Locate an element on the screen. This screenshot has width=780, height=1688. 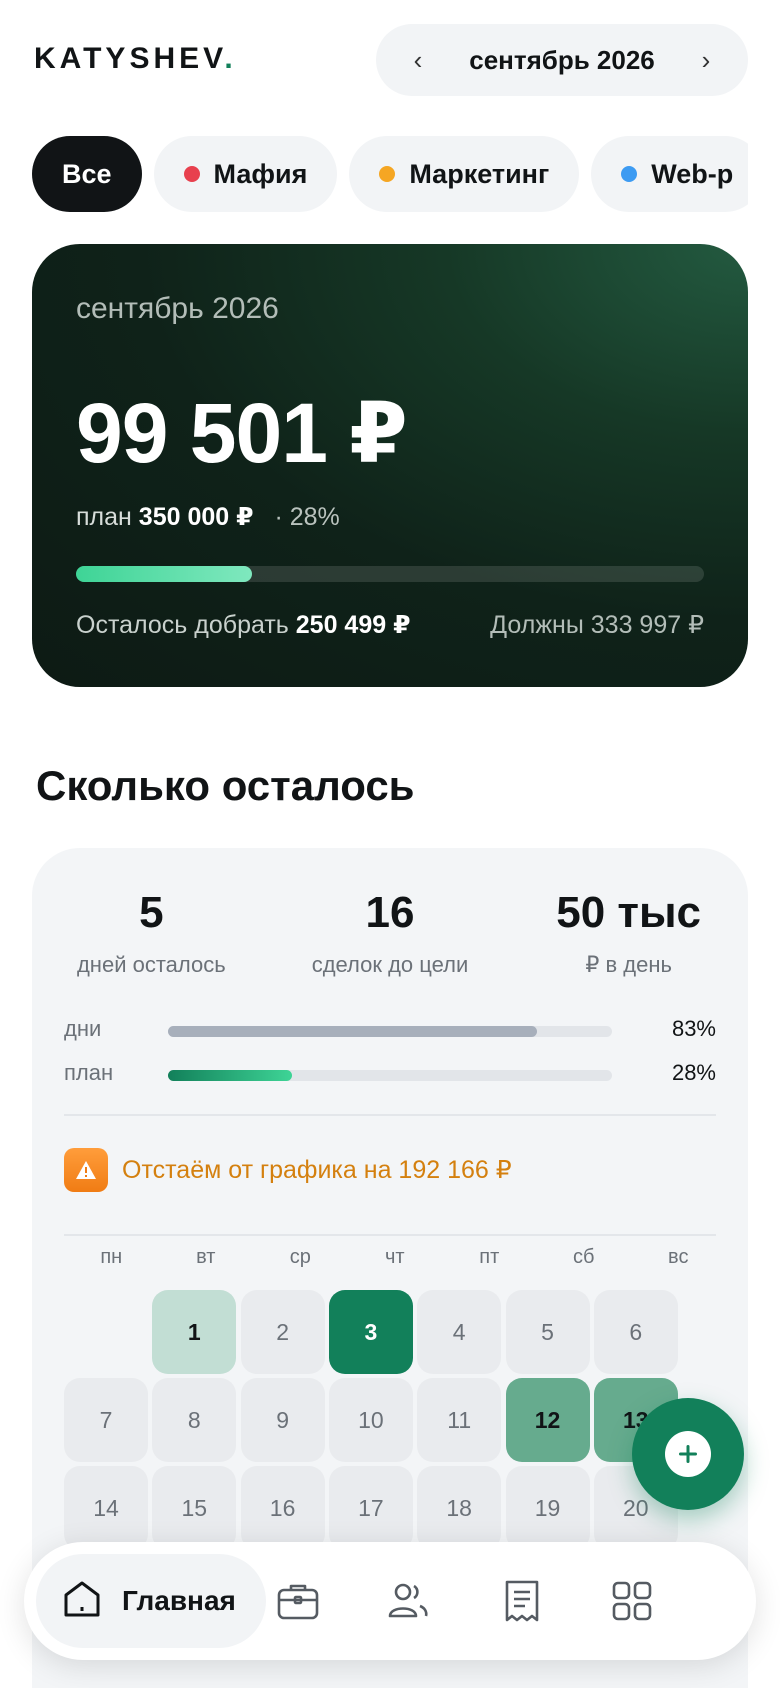
section-title: Сколько осталось is located at coordinates (225, 785).